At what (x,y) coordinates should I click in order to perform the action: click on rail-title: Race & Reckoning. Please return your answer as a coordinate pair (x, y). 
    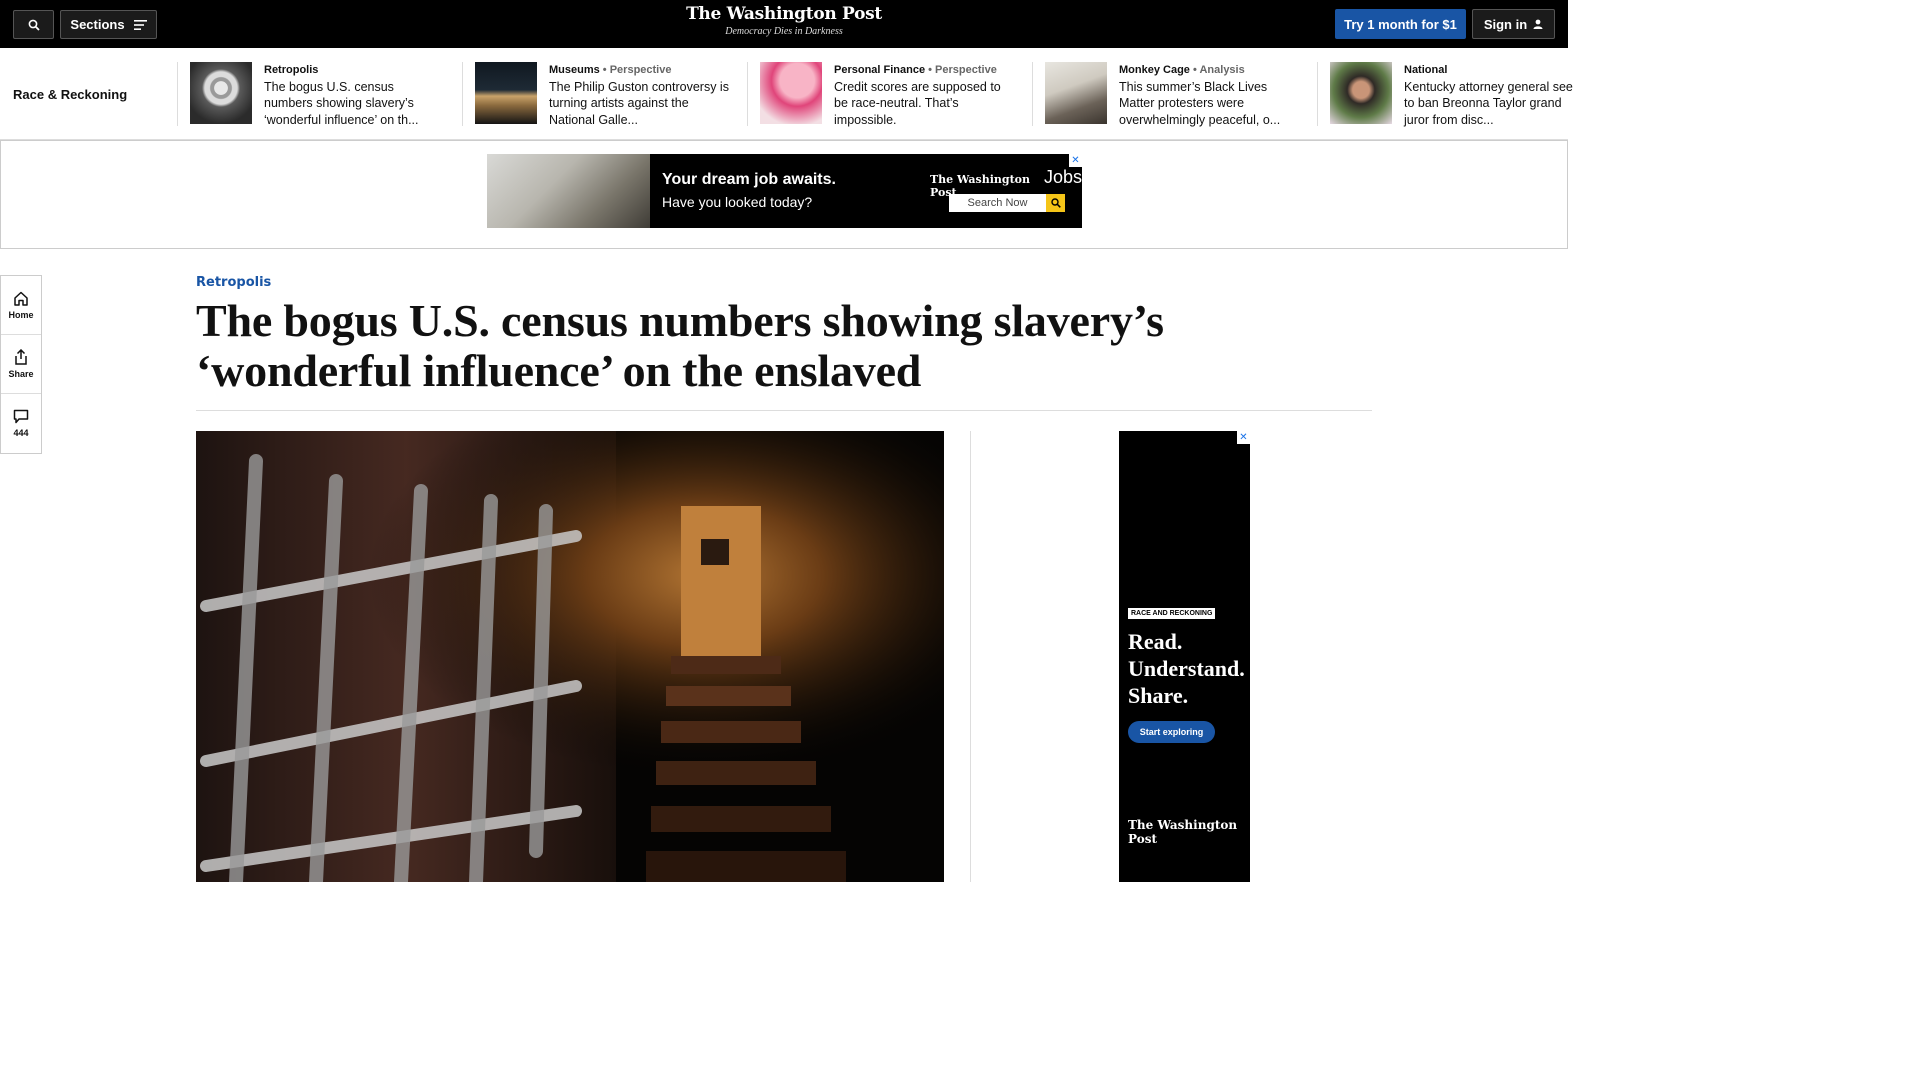
    Looking at the image, I should click on (70, 94).